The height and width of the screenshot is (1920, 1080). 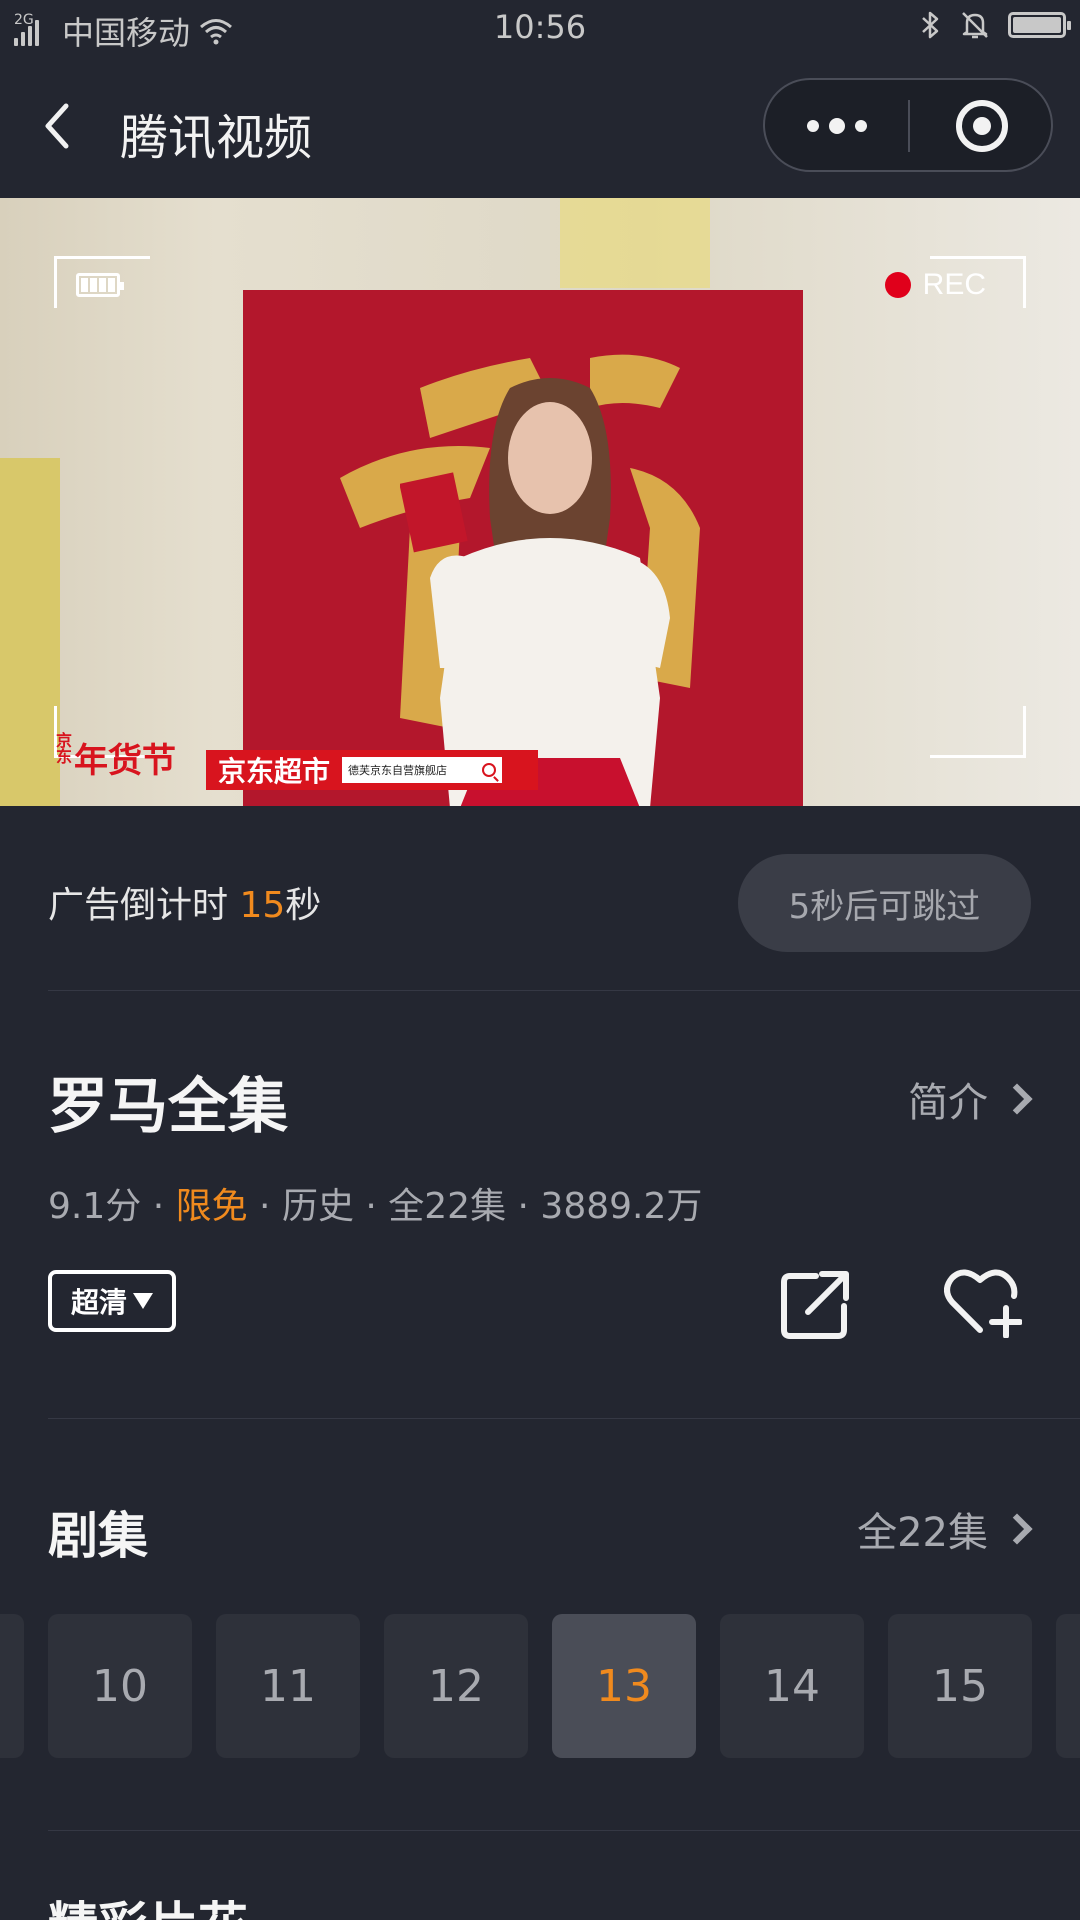 What do you see at coordinates (456, 1686) in the screenshot?
I see `episode-item: 12` at bounding box center [456, 1686].